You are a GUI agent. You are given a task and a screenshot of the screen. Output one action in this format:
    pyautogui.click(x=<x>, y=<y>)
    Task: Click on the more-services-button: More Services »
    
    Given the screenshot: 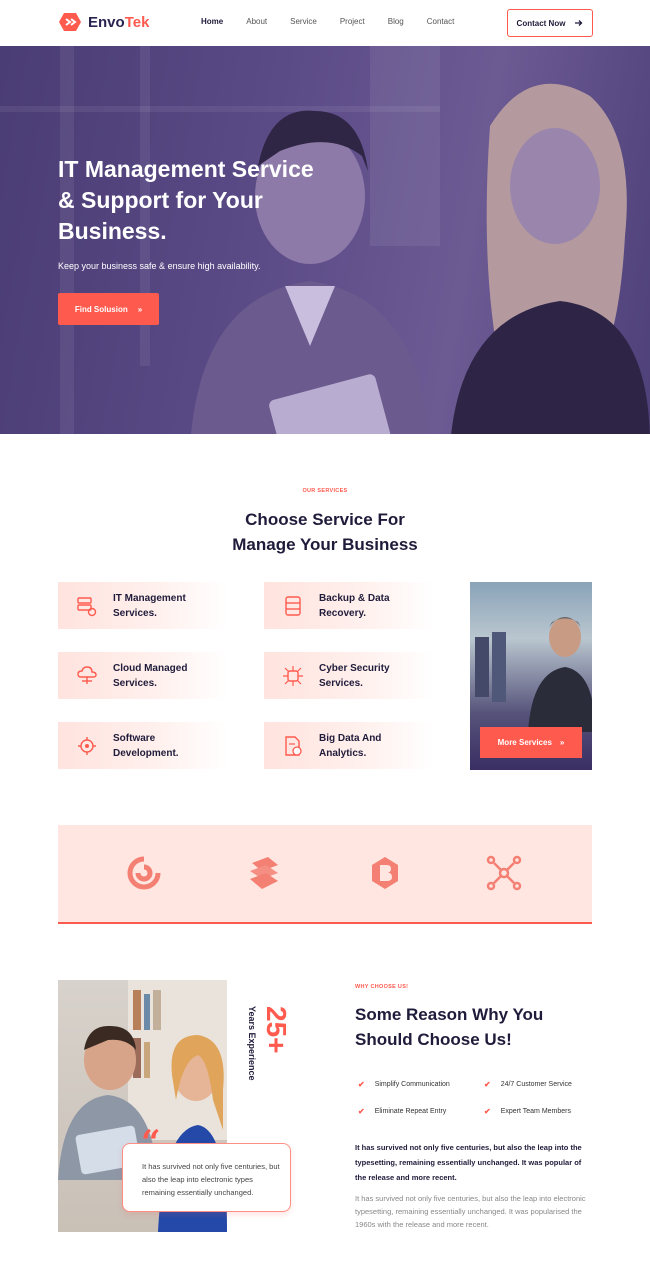 What is the action you would take?
    pyautogui.click(x=531, y=742)
    